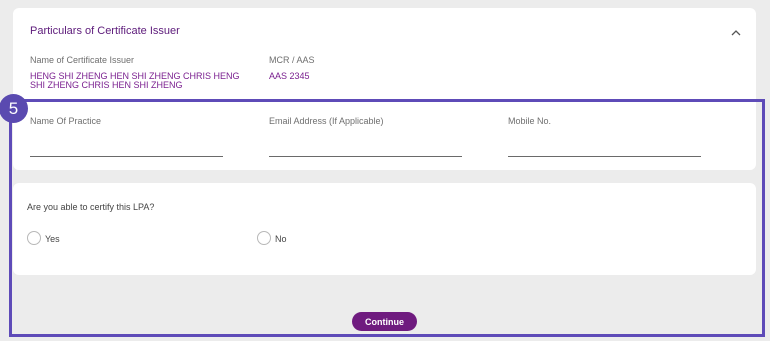 The height and width of the screenshot is (341, 770). What do you see at coordinates (126, 156) in the screenshot?
I see `practice-input` at bounding box center [126, 156].